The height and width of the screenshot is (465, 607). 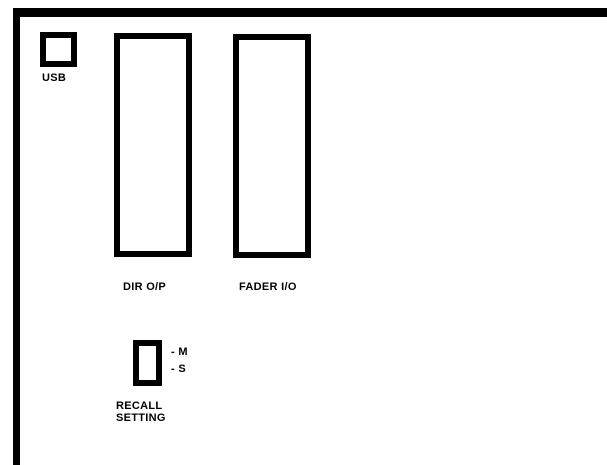 I want to click on switch-m-label: - M, so click(x=179, y=352).